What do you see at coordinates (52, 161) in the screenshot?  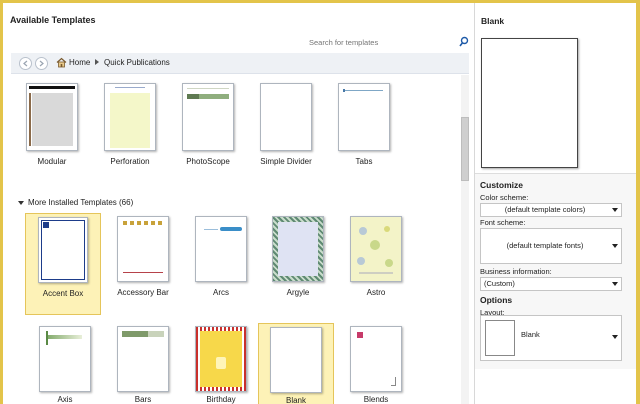 I see `template-label: Modular` at bounding box center [52, 161].